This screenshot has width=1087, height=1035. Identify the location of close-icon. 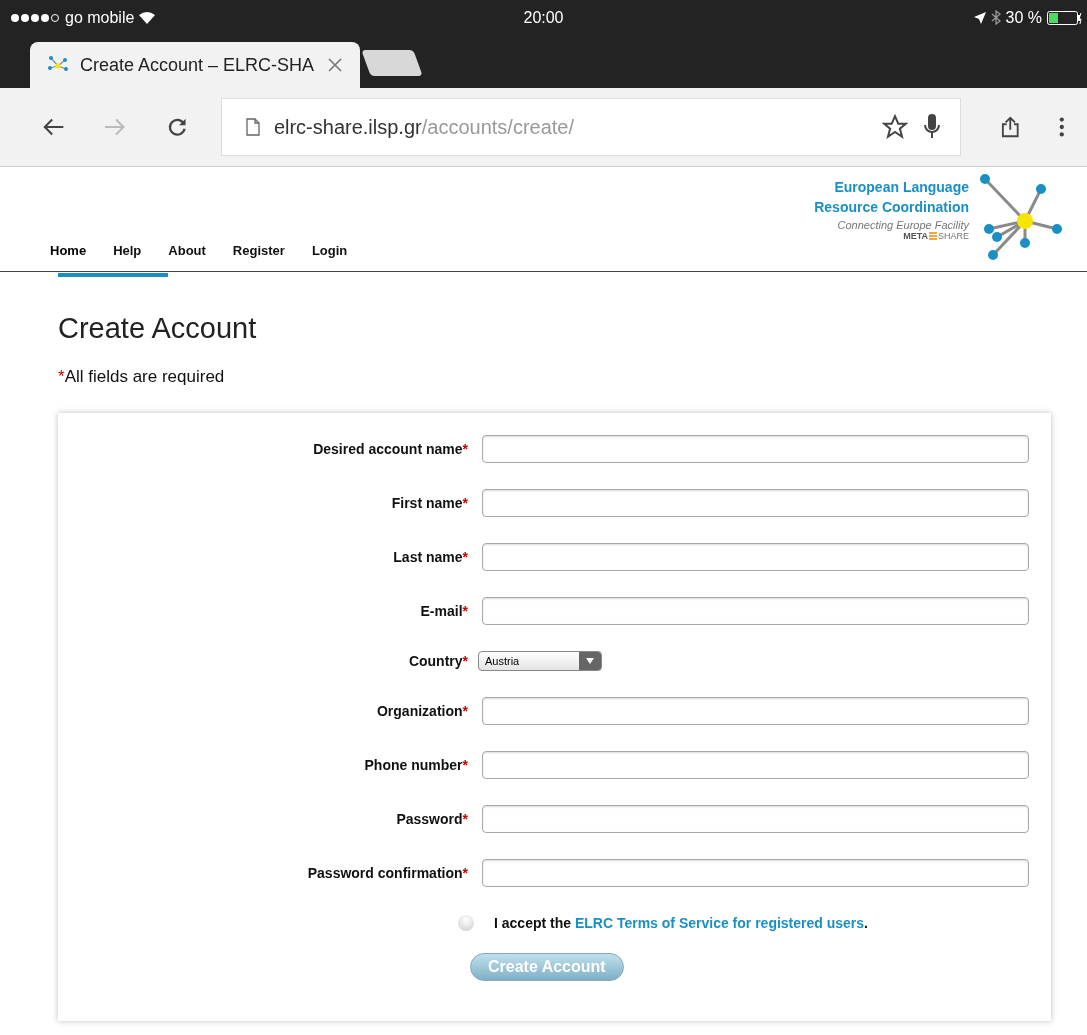
(335, 65).